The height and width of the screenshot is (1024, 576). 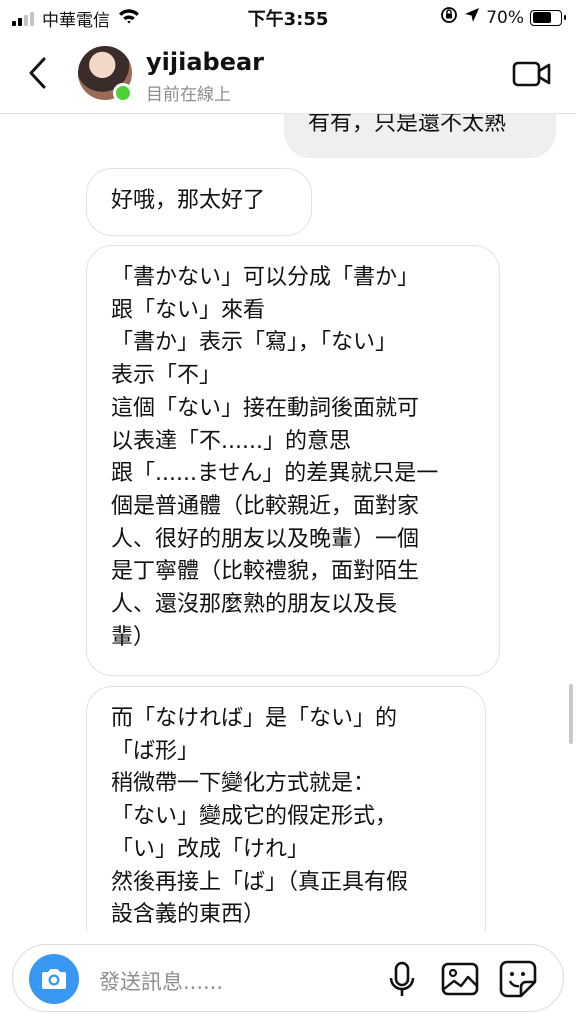 What do you see at coordinates (402, 980) in the screenshot?
I see `microphone-icon` at bounding box center [402, 980].